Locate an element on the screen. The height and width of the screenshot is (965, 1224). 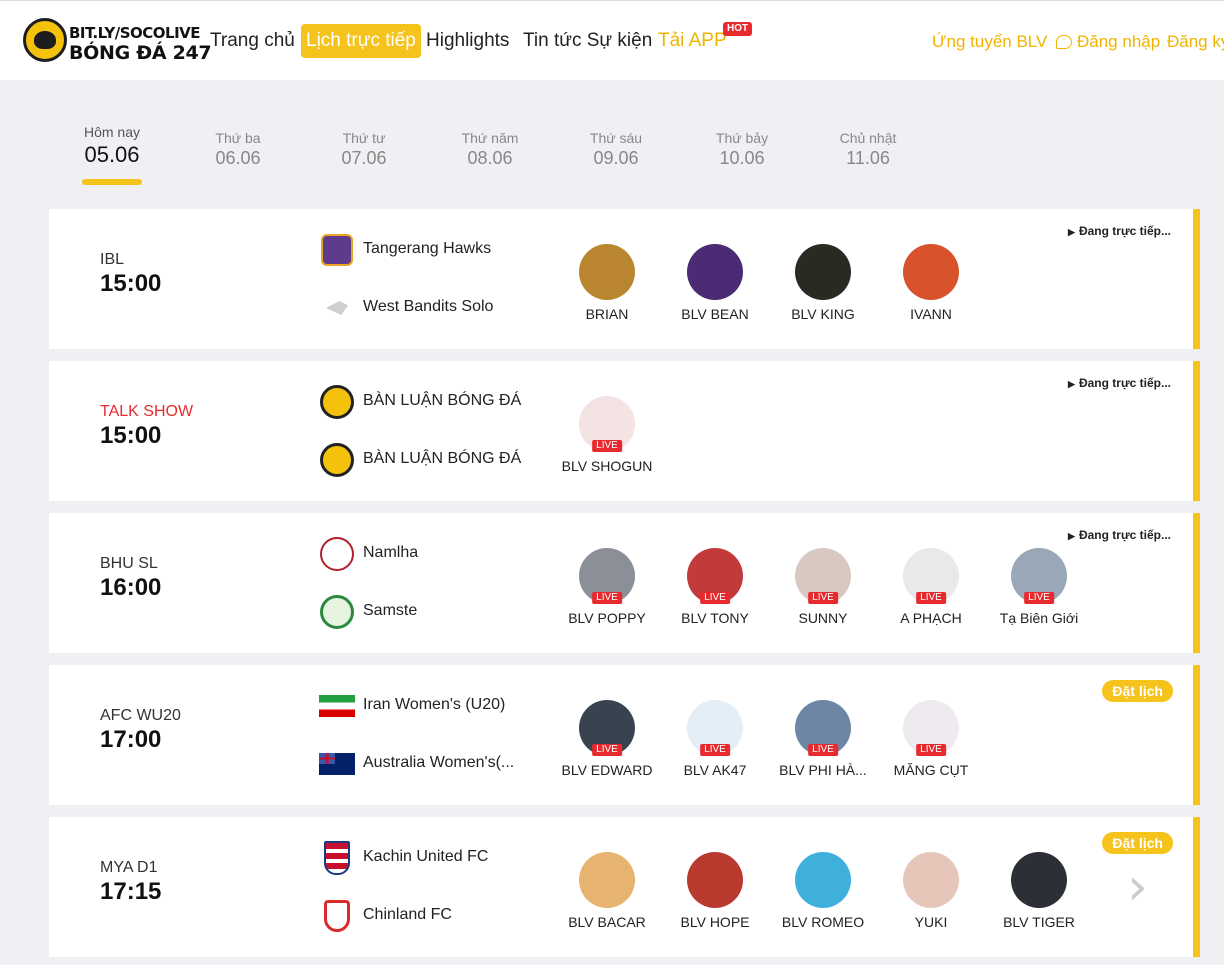
date-tab-date: 07.06 is located at coordinates (364, 158).